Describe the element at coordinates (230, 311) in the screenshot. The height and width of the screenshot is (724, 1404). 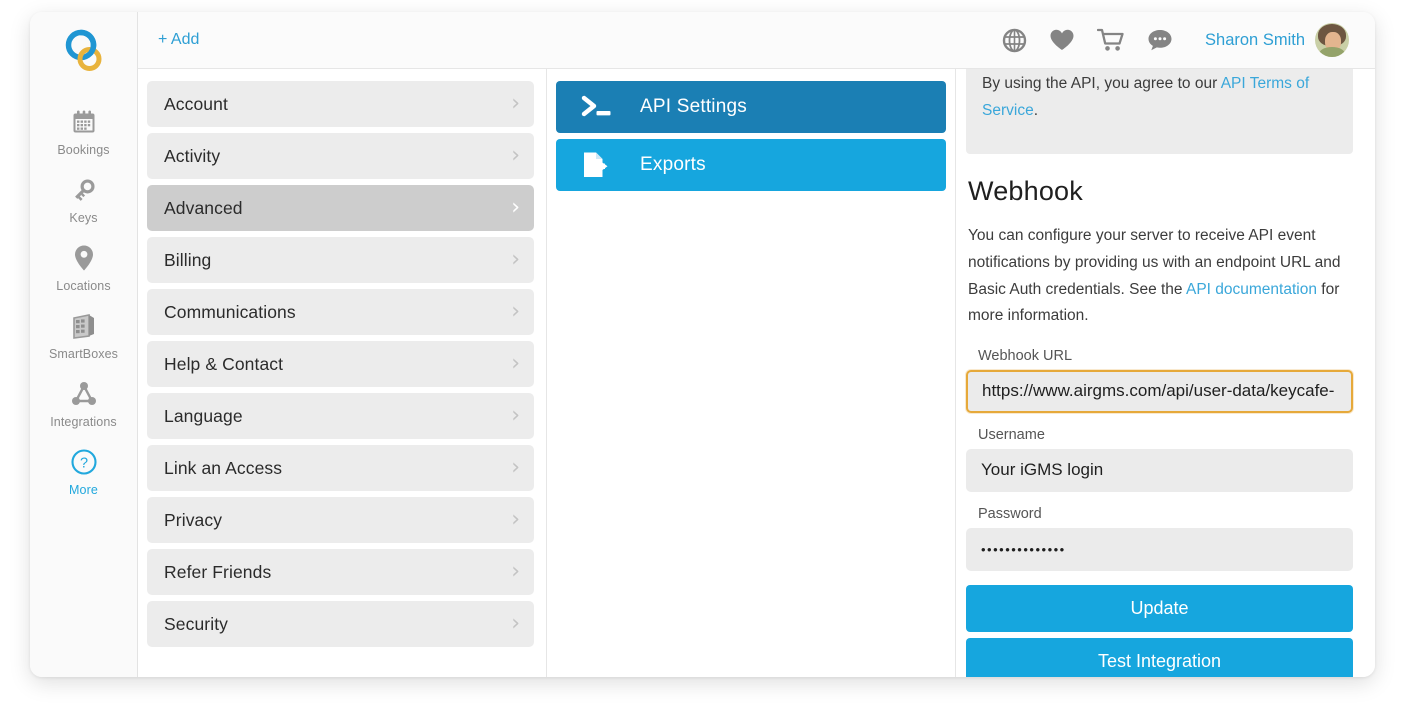
I see `settings-label: Communications` at that location.